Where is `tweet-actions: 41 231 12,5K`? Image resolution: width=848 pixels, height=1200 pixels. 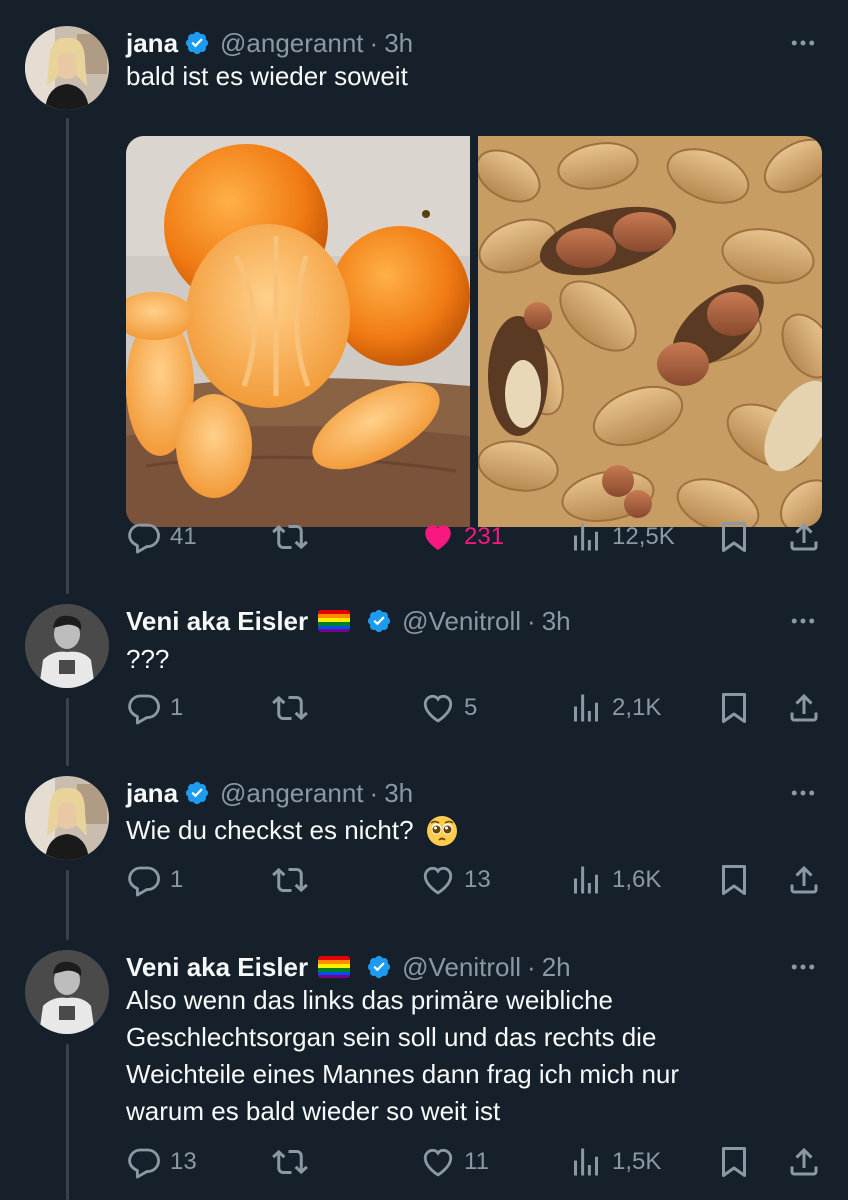
tweet-actions: 41 231 12,5K is located at coordinates (476, 537).